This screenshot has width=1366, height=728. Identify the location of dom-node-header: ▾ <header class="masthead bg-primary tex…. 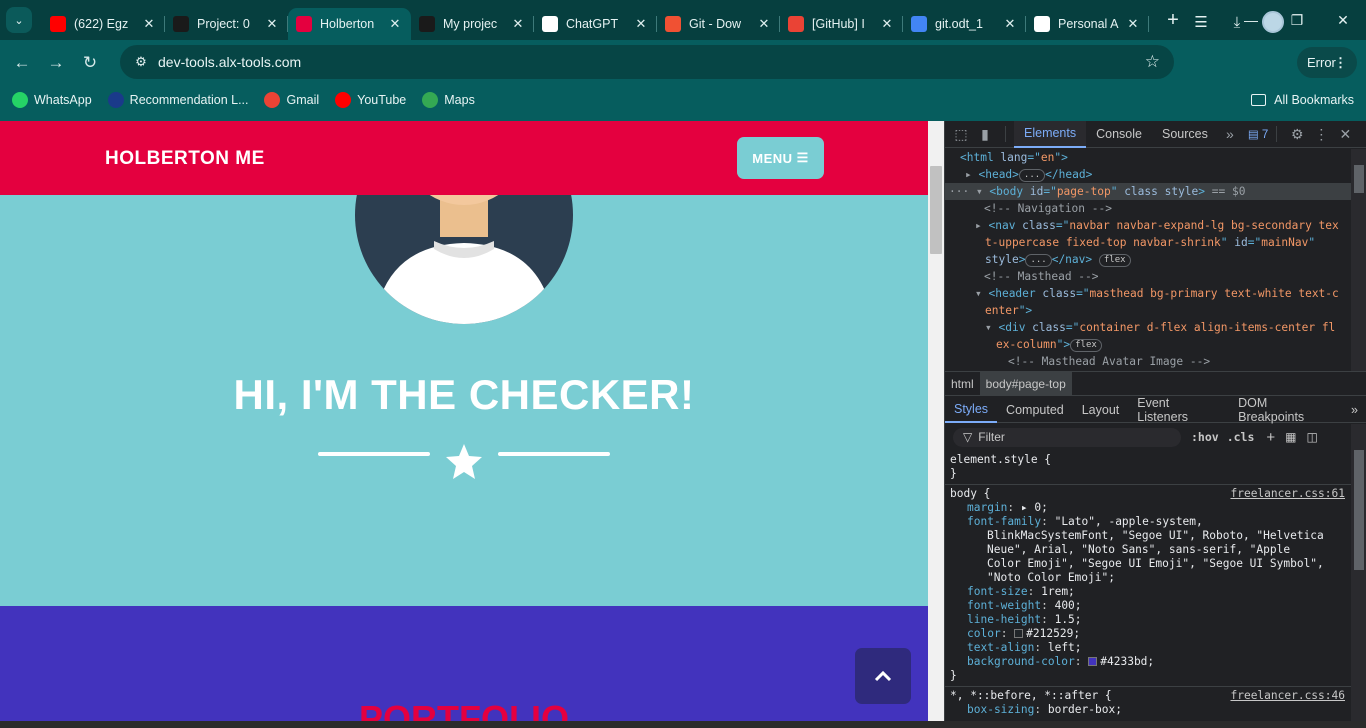
(1148, 293).